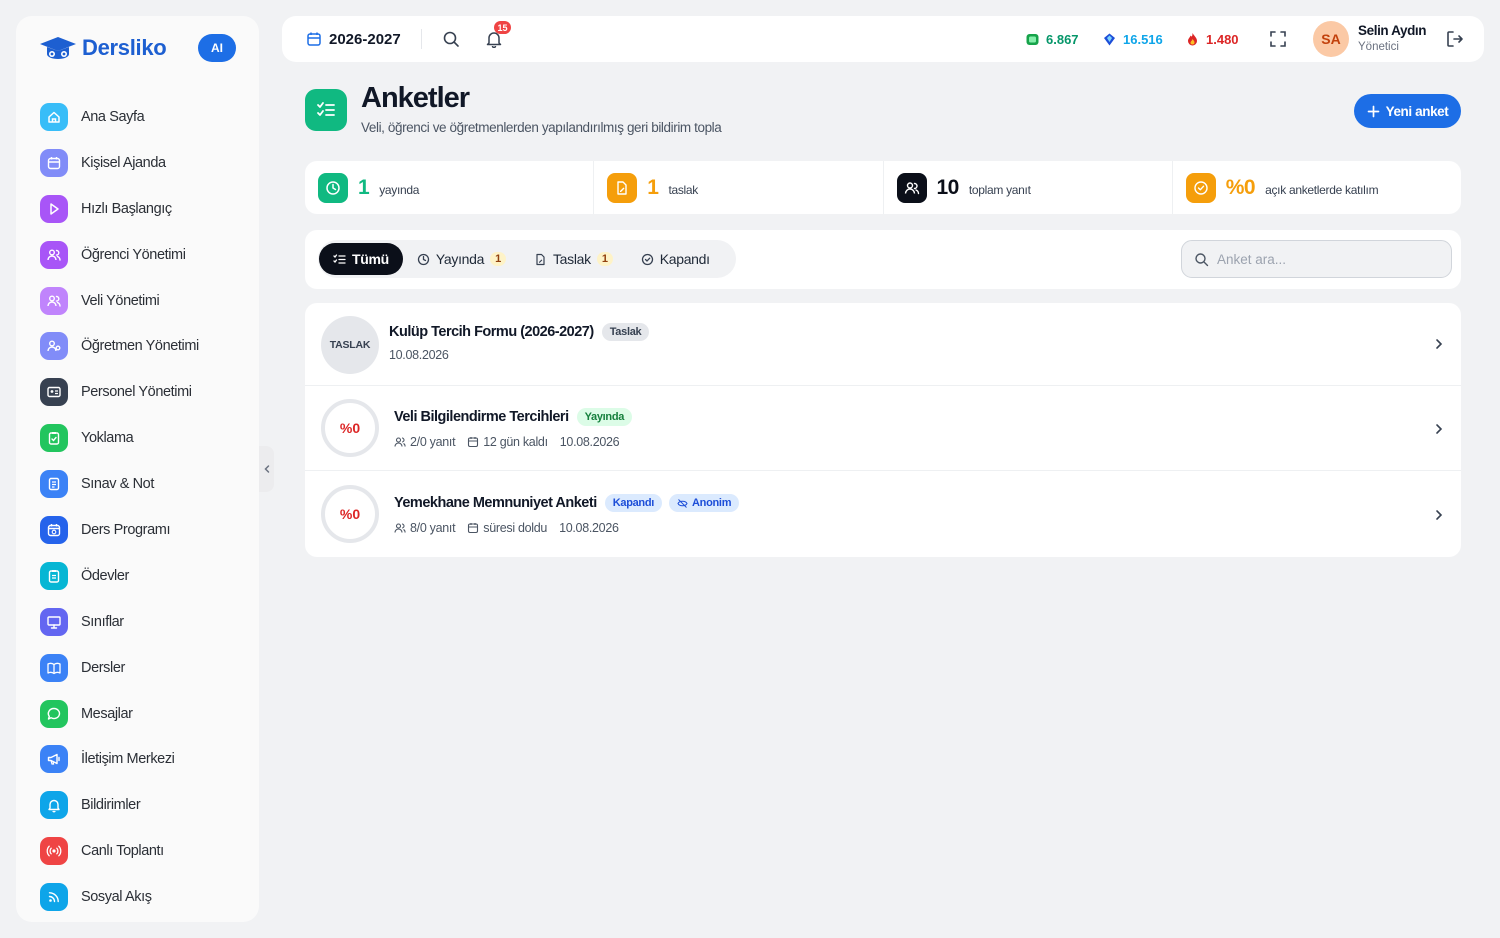 The image size is (1500, 938). I want to click on avatar: SA, so click(1331, 39).